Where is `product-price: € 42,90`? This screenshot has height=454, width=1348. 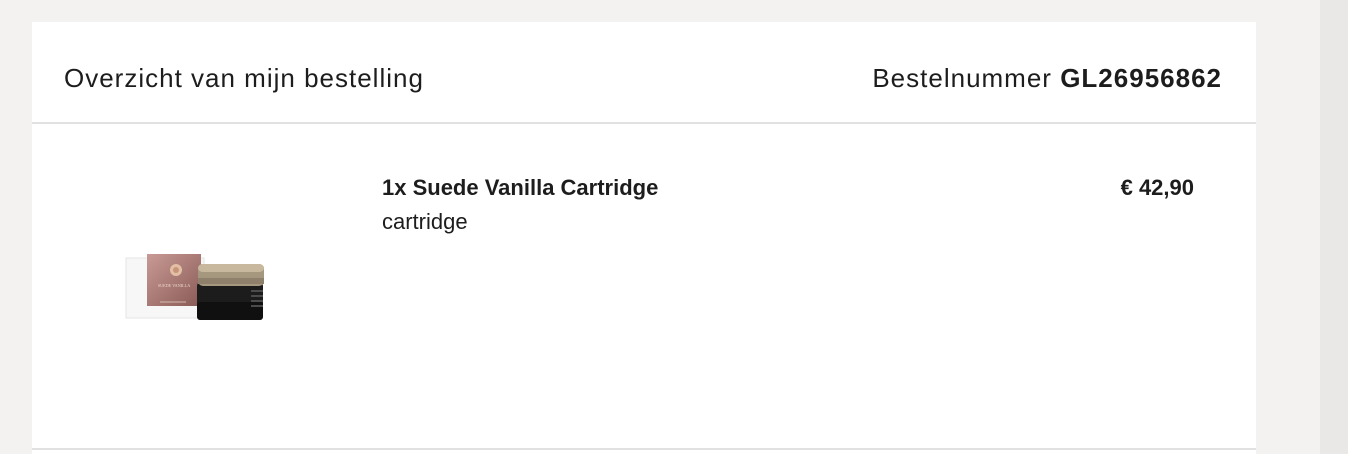 product-price: € 42,90 is located at coordinates (1157, 187).